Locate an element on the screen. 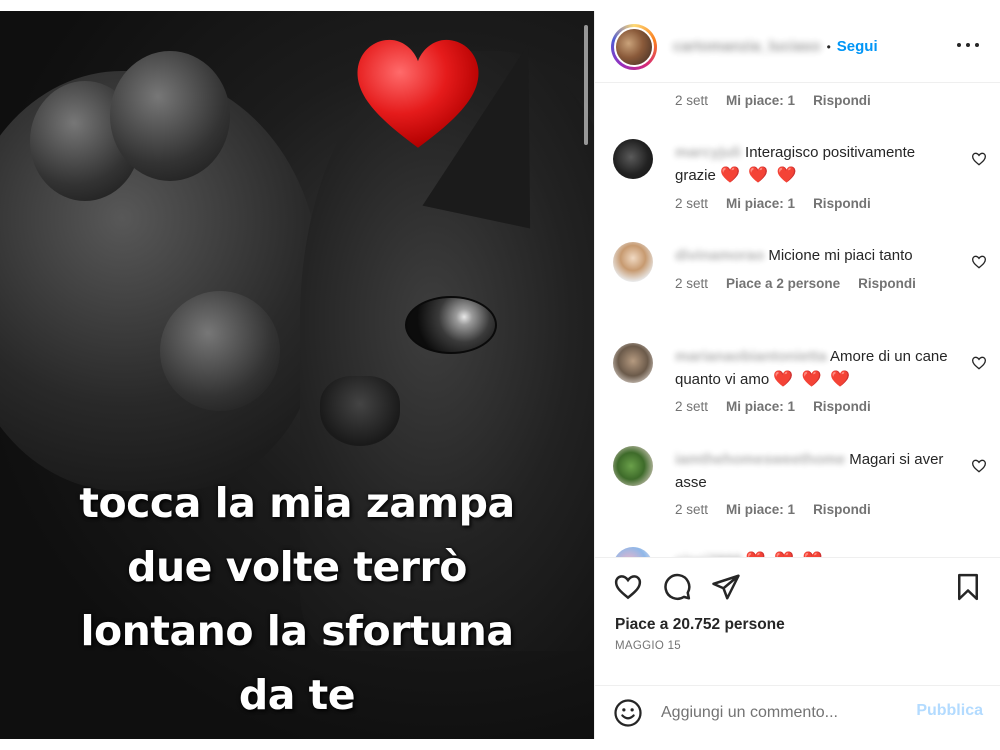 This screenshot has height=750, width=1000. cat-nose-shape is located at coordinates (360, 411).